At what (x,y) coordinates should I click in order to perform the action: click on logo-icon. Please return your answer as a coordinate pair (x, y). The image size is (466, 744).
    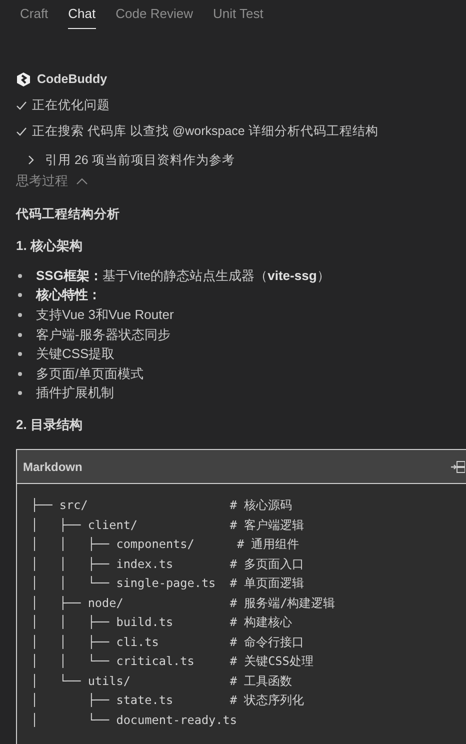
    Looking at the image, I should click on (23, 79).